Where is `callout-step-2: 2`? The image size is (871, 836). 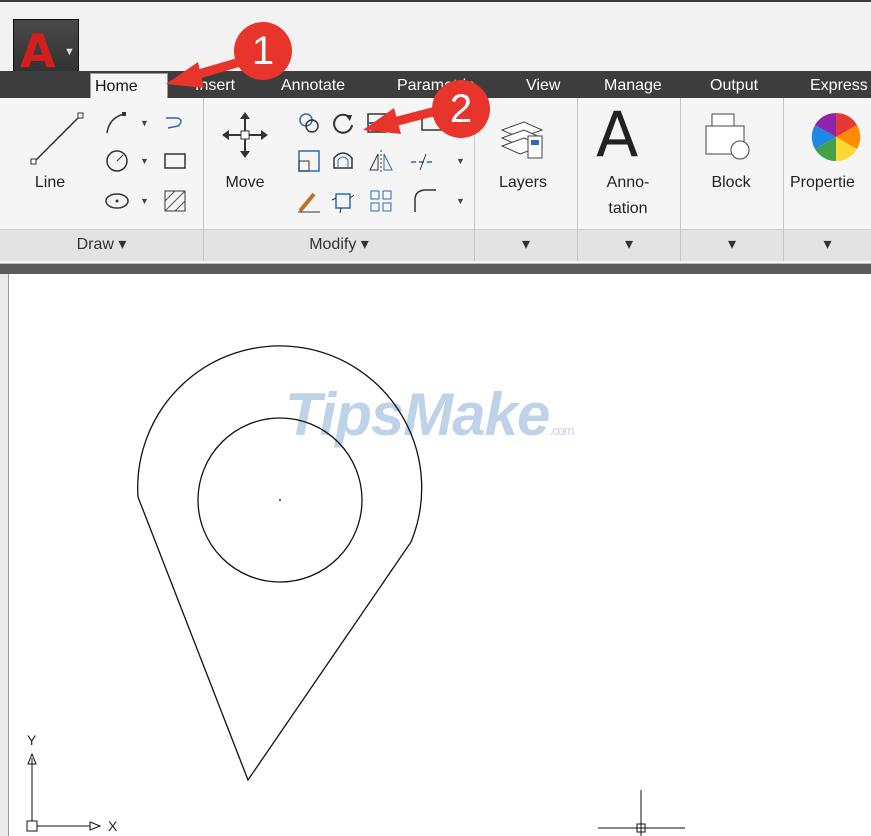
callout-step-2: 2 is located at coordinates (461, 109).